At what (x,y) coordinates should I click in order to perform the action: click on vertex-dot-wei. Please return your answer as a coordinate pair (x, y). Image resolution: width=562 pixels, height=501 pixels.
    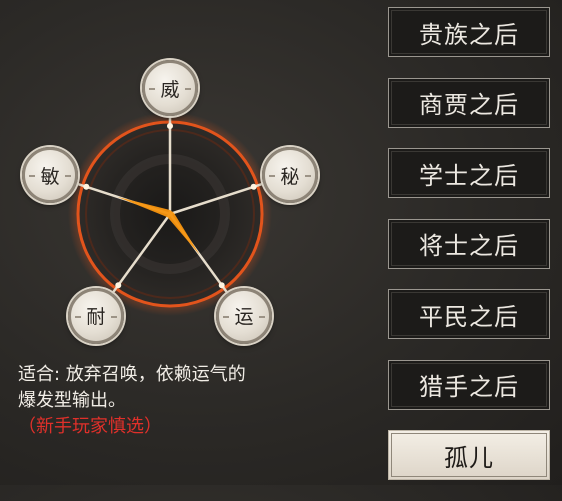
    Looking at the image, I should click on (170, 126).